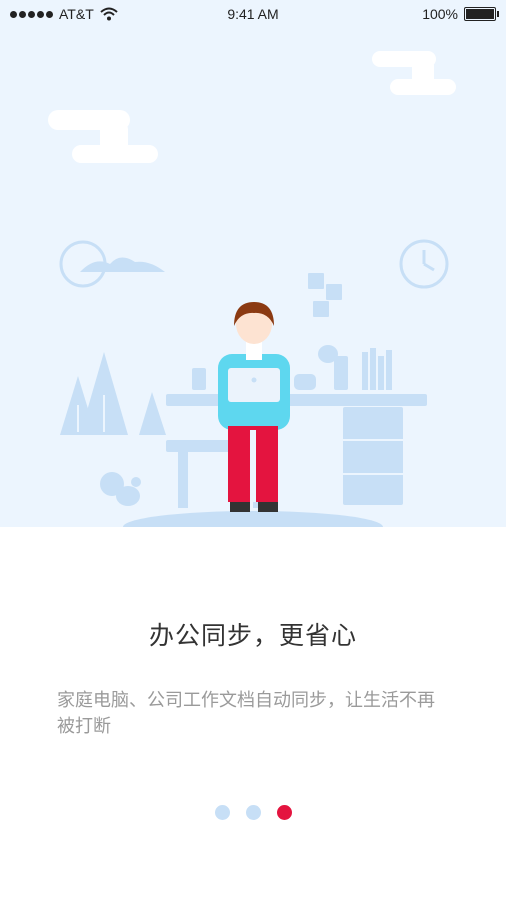  I want to click on battery-percentage: 100%, so click(440, 14).